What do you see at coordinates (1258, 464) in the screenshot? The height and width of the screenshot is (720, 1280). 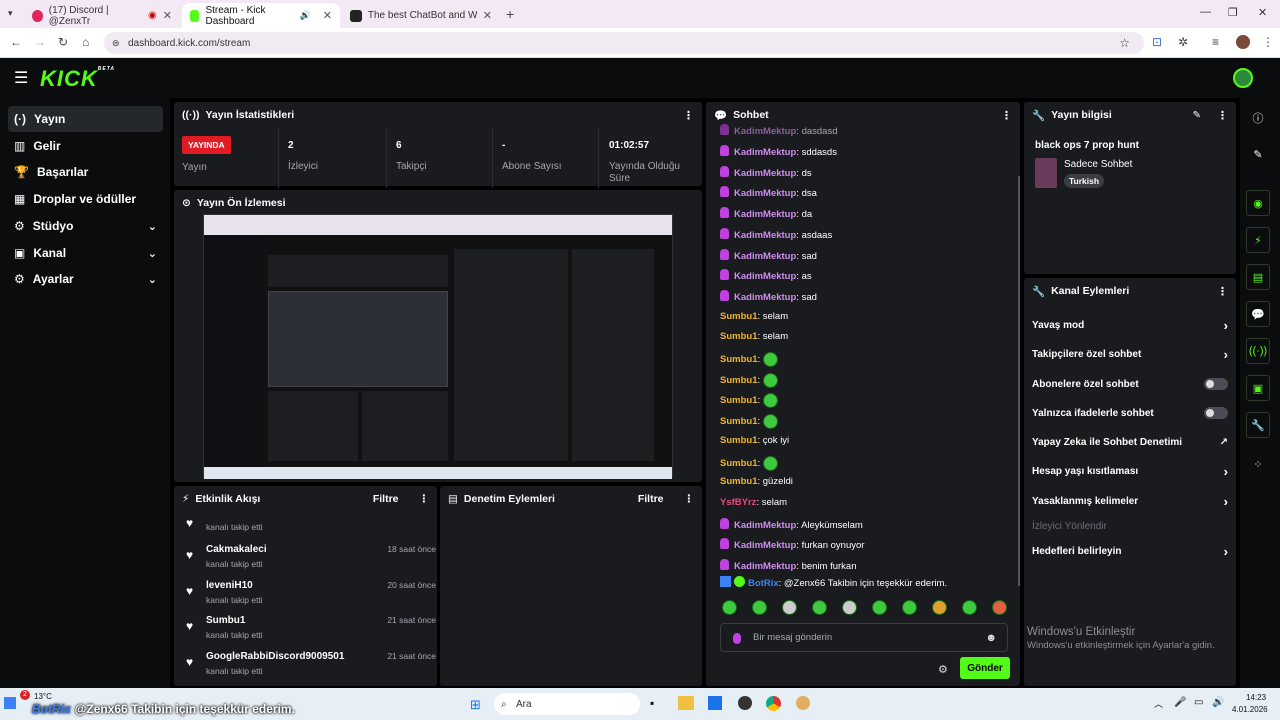 I see `add-widget-icon: ⁘` at bounding box center [1258, 464].